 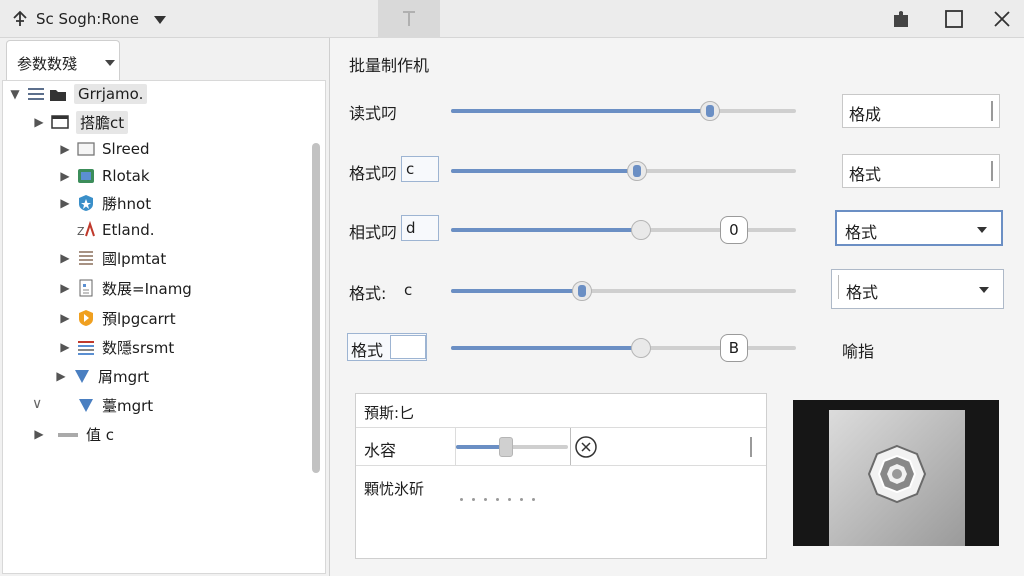 What do you see at coordinates (389, 65) in the screenshot?
I see `section-title: 批量制作机` at bounding box center [389, 65].